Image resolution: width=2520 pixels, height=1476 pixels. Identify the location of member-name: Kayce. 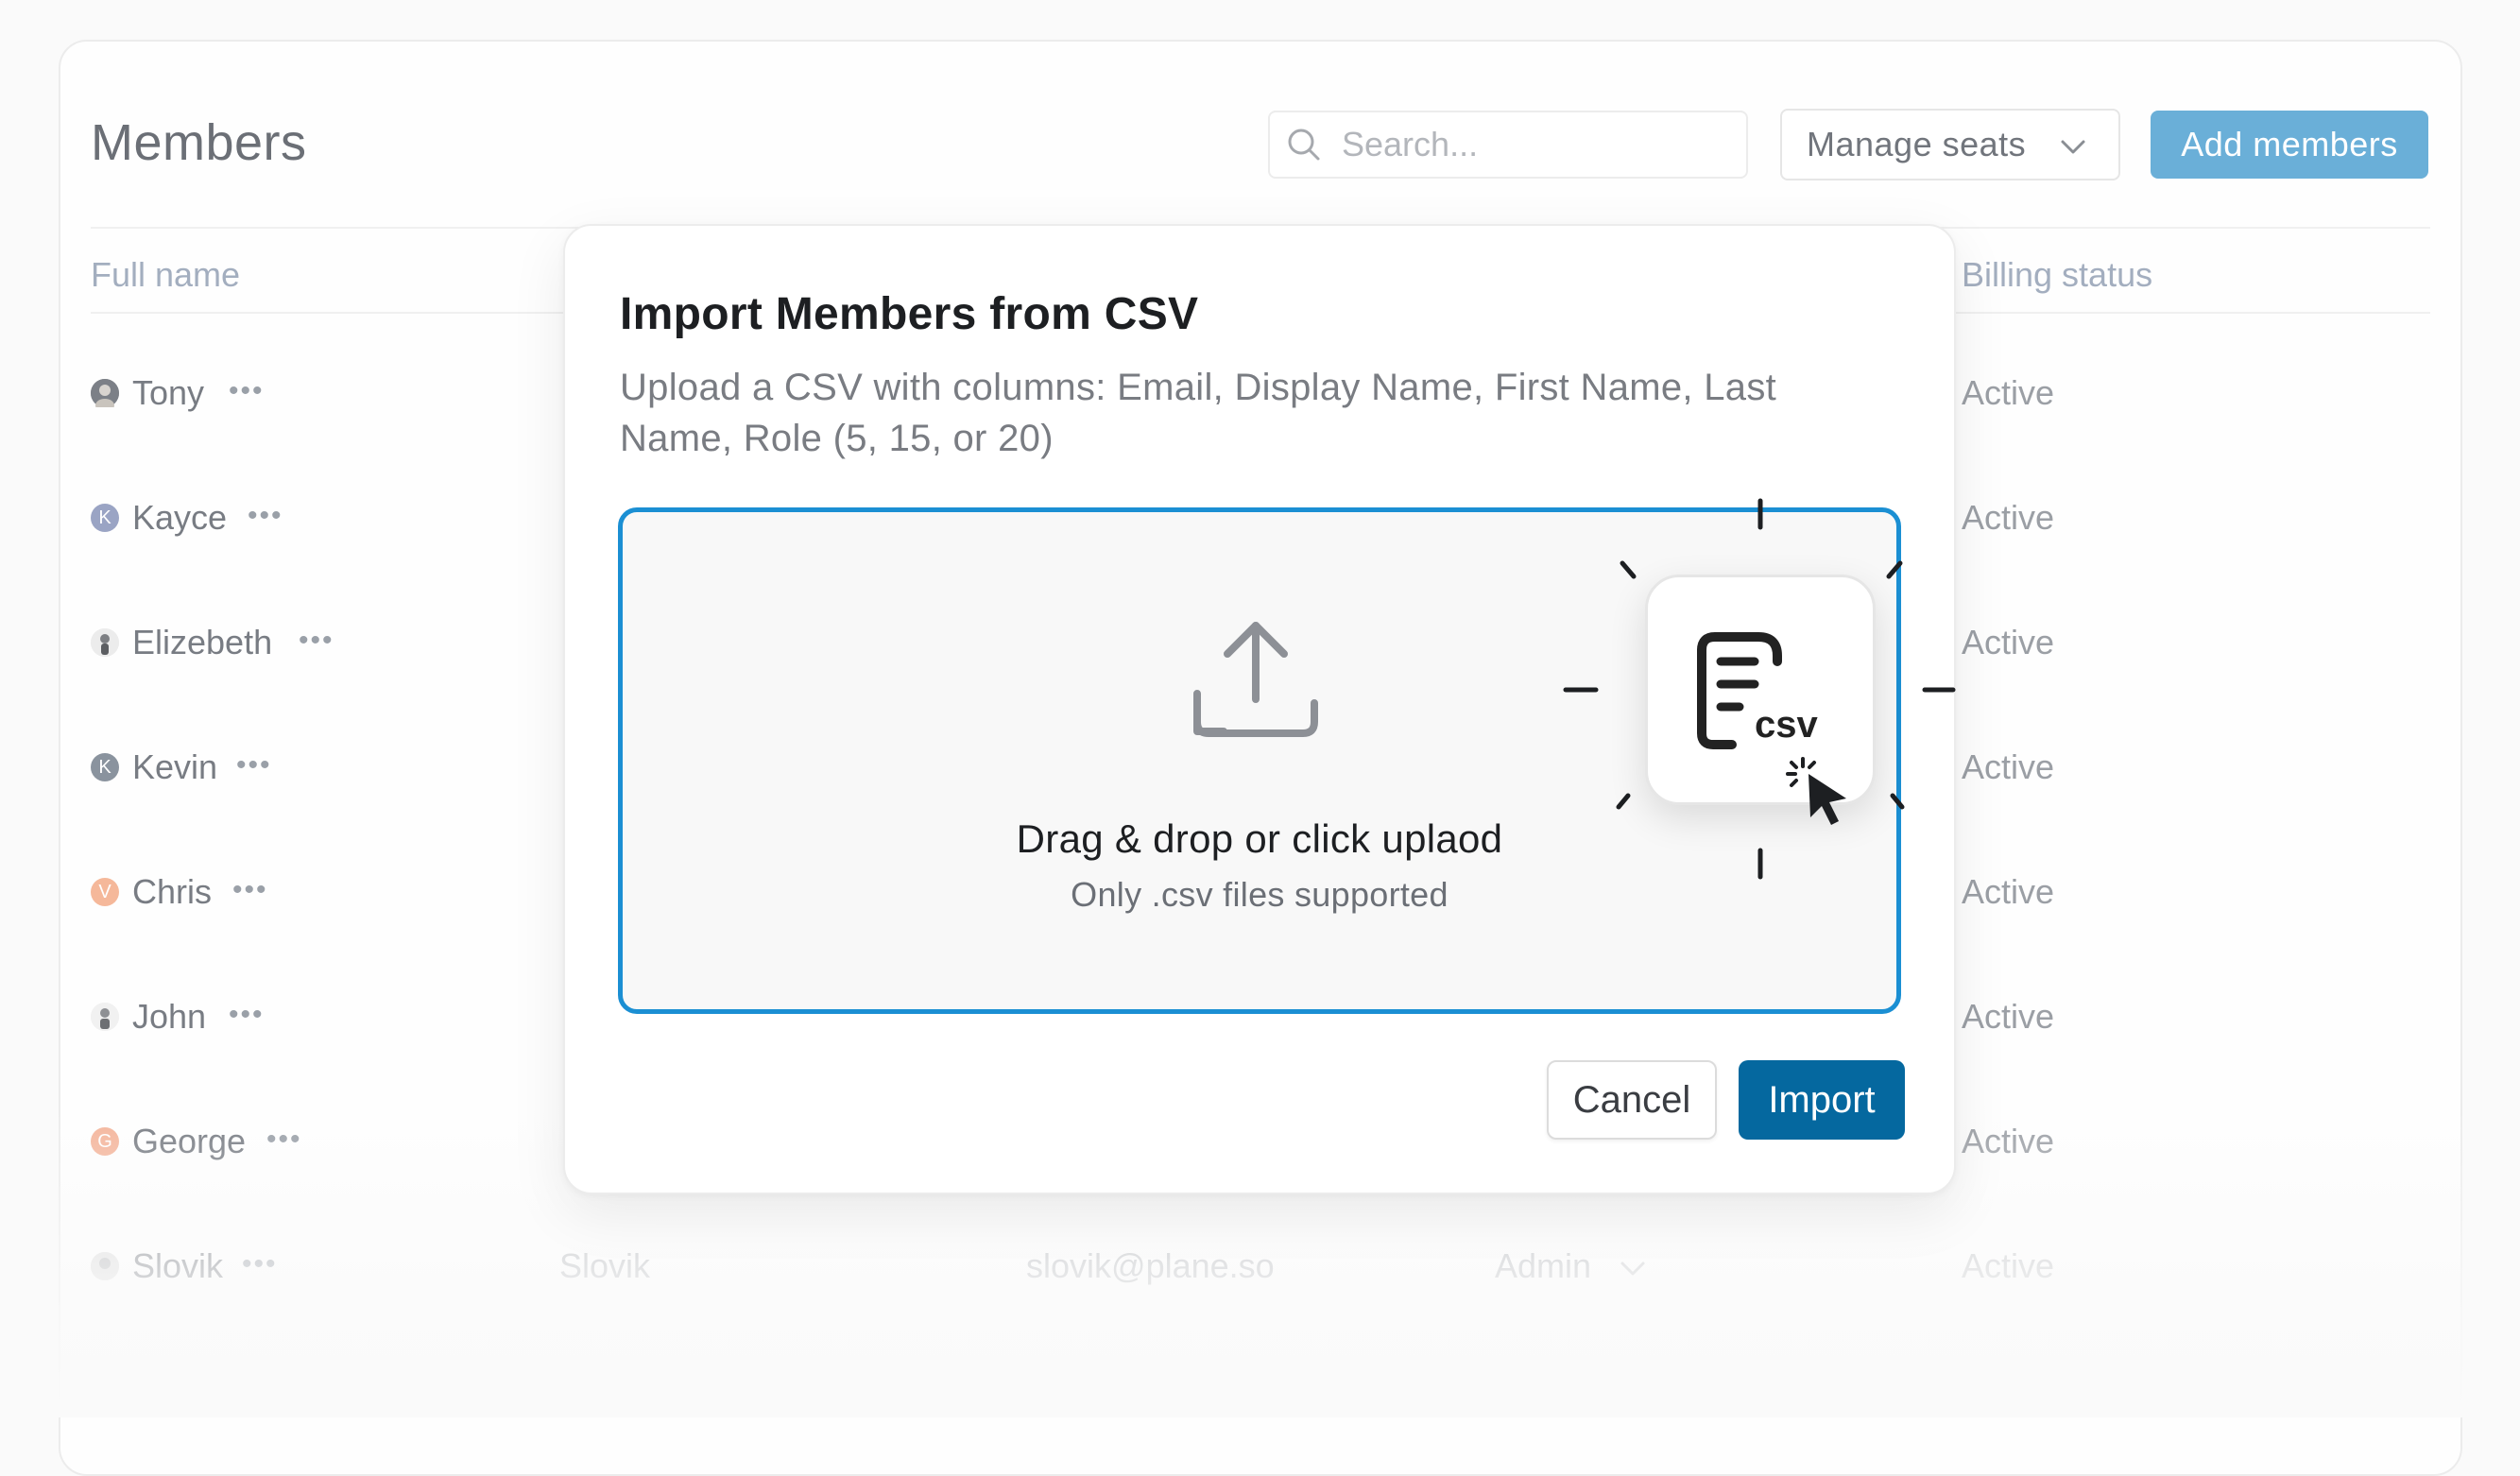
(180, 517).